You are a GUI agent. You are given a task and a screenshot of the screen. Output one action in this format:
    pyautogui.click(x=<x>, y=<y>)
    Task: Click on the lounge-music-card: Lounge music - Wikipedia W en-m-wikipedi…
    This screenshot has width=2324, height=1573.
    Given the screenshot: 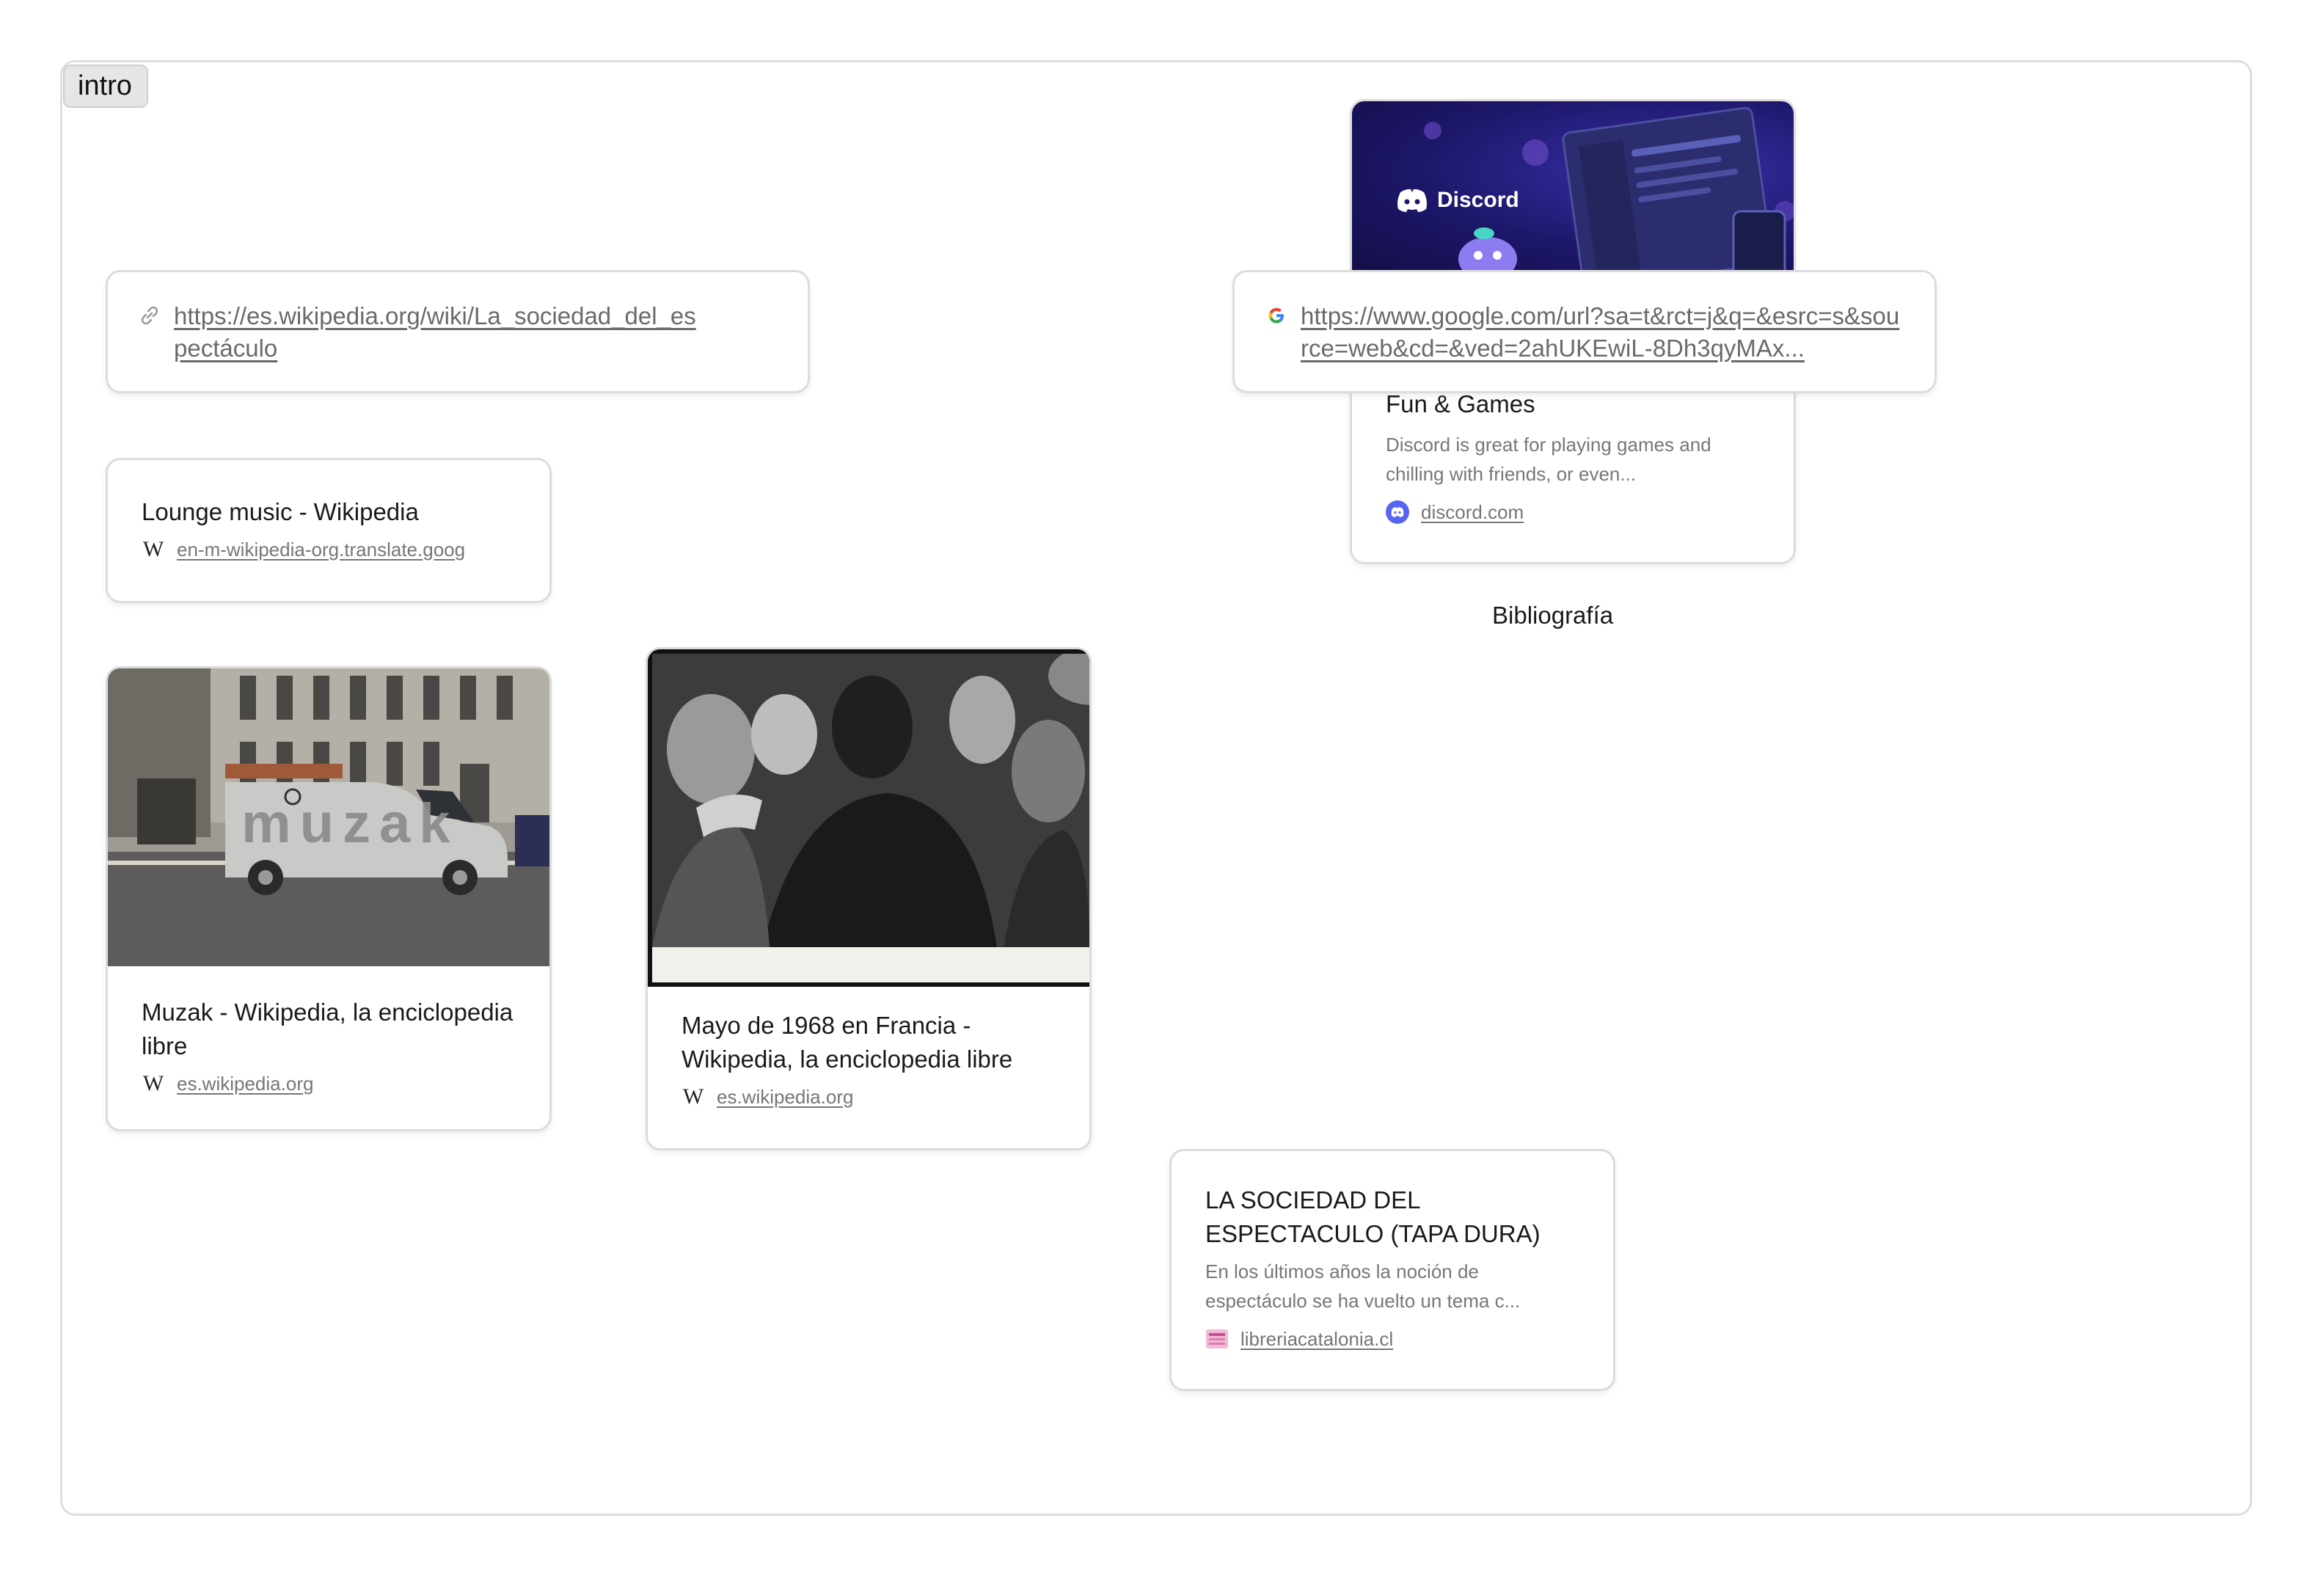 What is the action you would take?
    pyautogui.click(x=329, y=530)
    